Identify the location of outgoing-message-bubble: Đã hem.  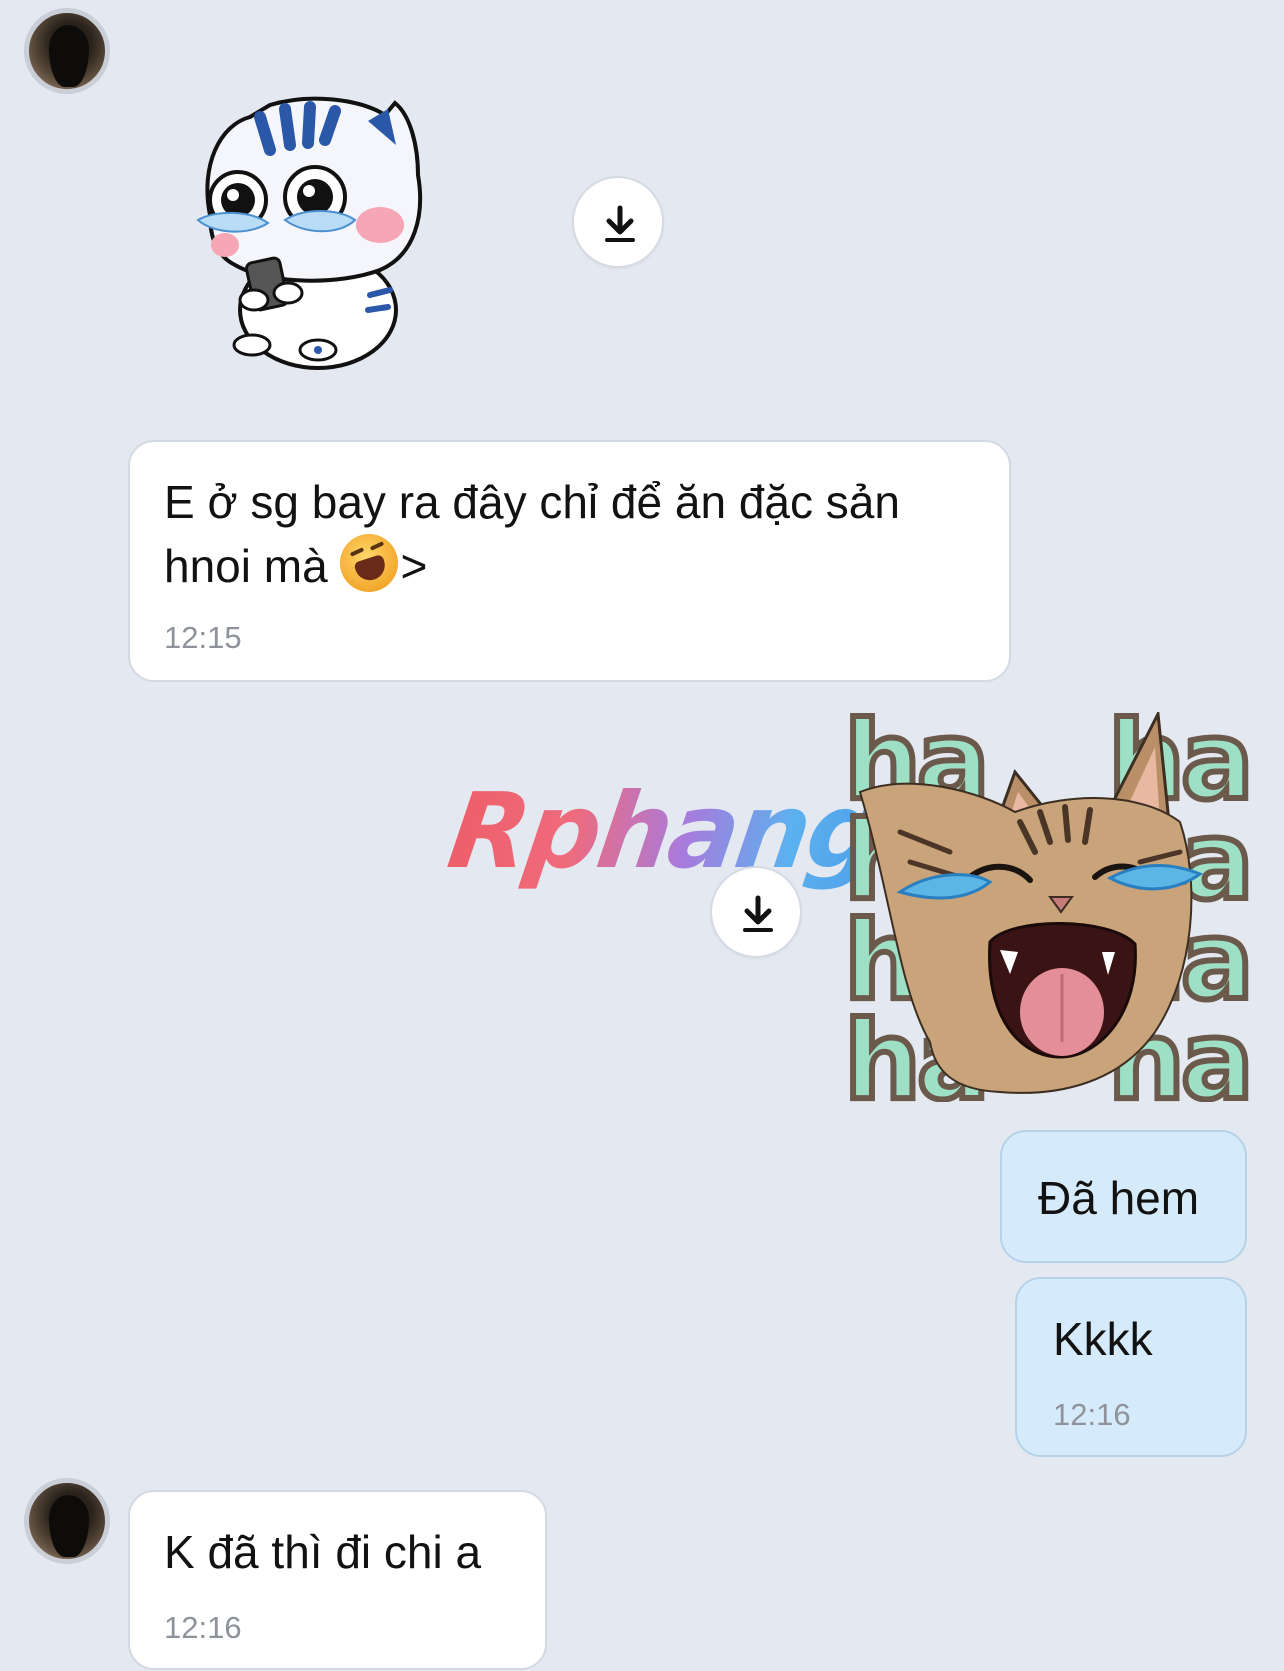
(1123, 1196).